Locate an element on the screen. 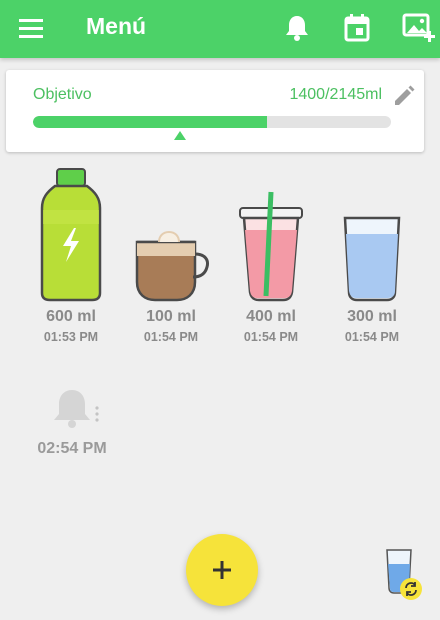  goal-progress-bar is located at coordinates (212, 122).